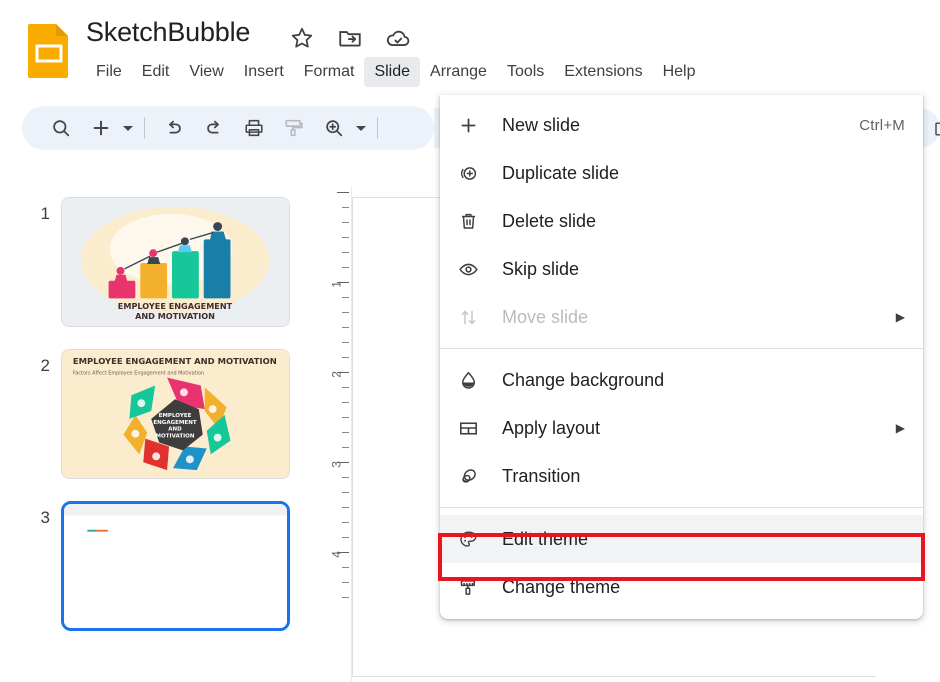  I want to click on cloud-saved-icon, so click(398, 38).